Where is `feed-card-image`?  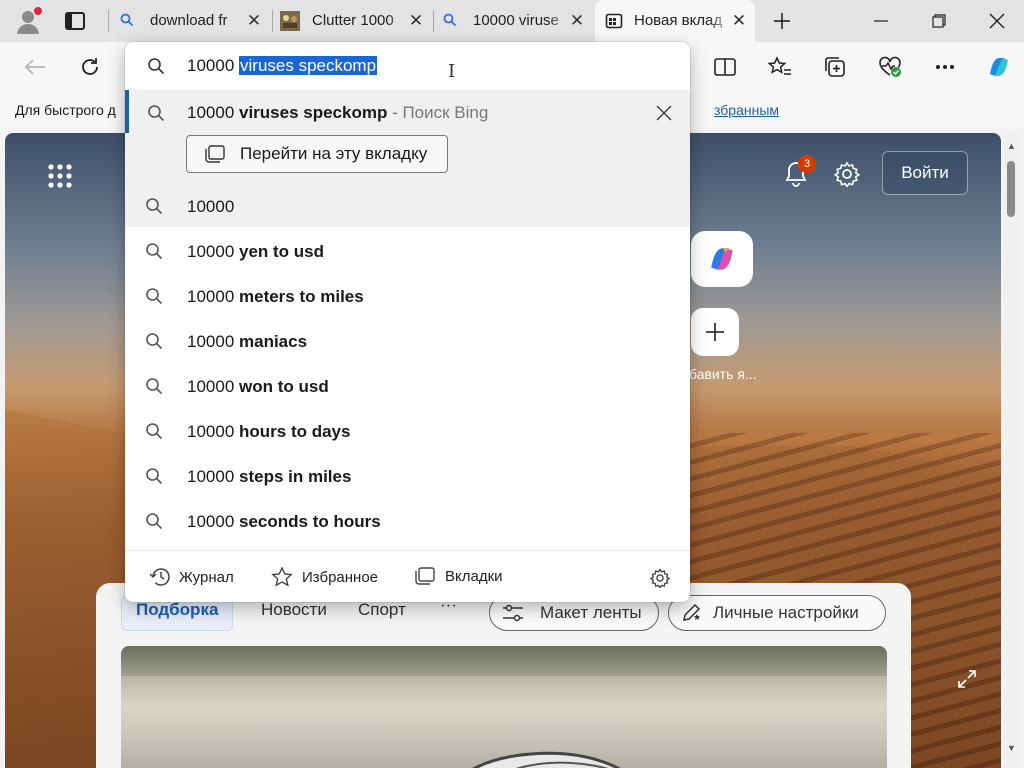
feed-card-image is located at coordinates (504, 707).